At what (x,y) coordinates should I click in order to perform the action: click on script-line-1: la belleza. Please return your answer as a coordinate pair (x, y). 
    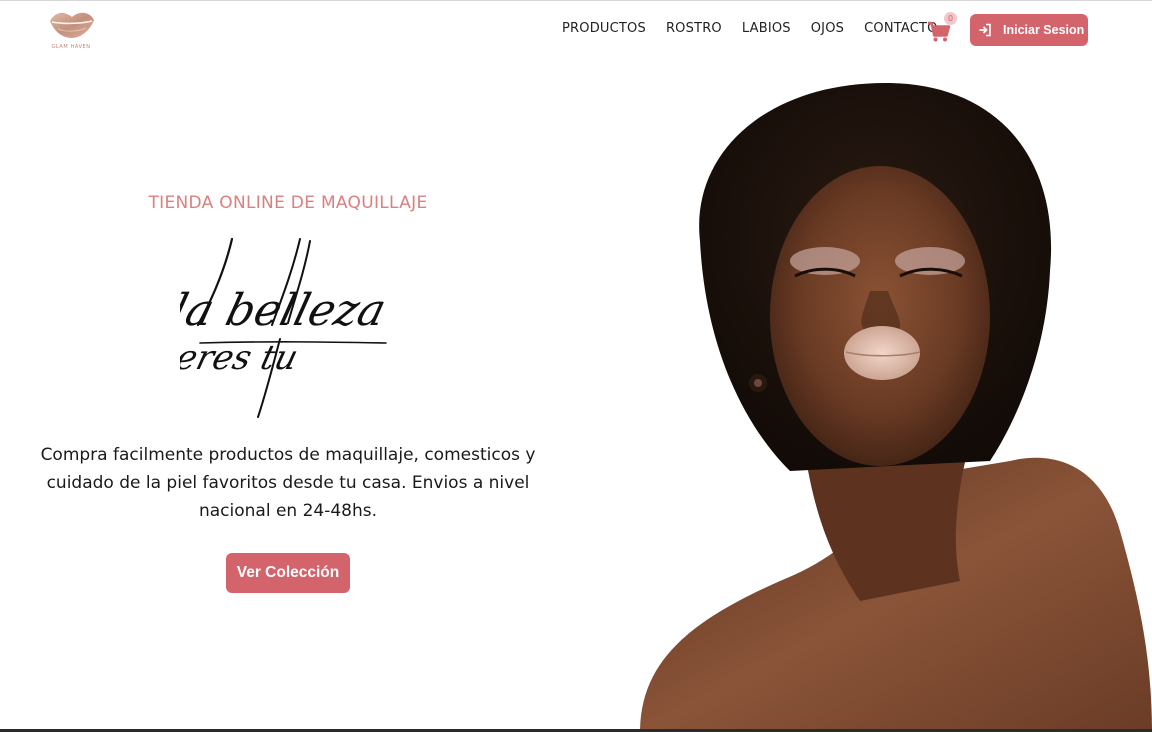
    Looking at the image, I should click on (285, 310).